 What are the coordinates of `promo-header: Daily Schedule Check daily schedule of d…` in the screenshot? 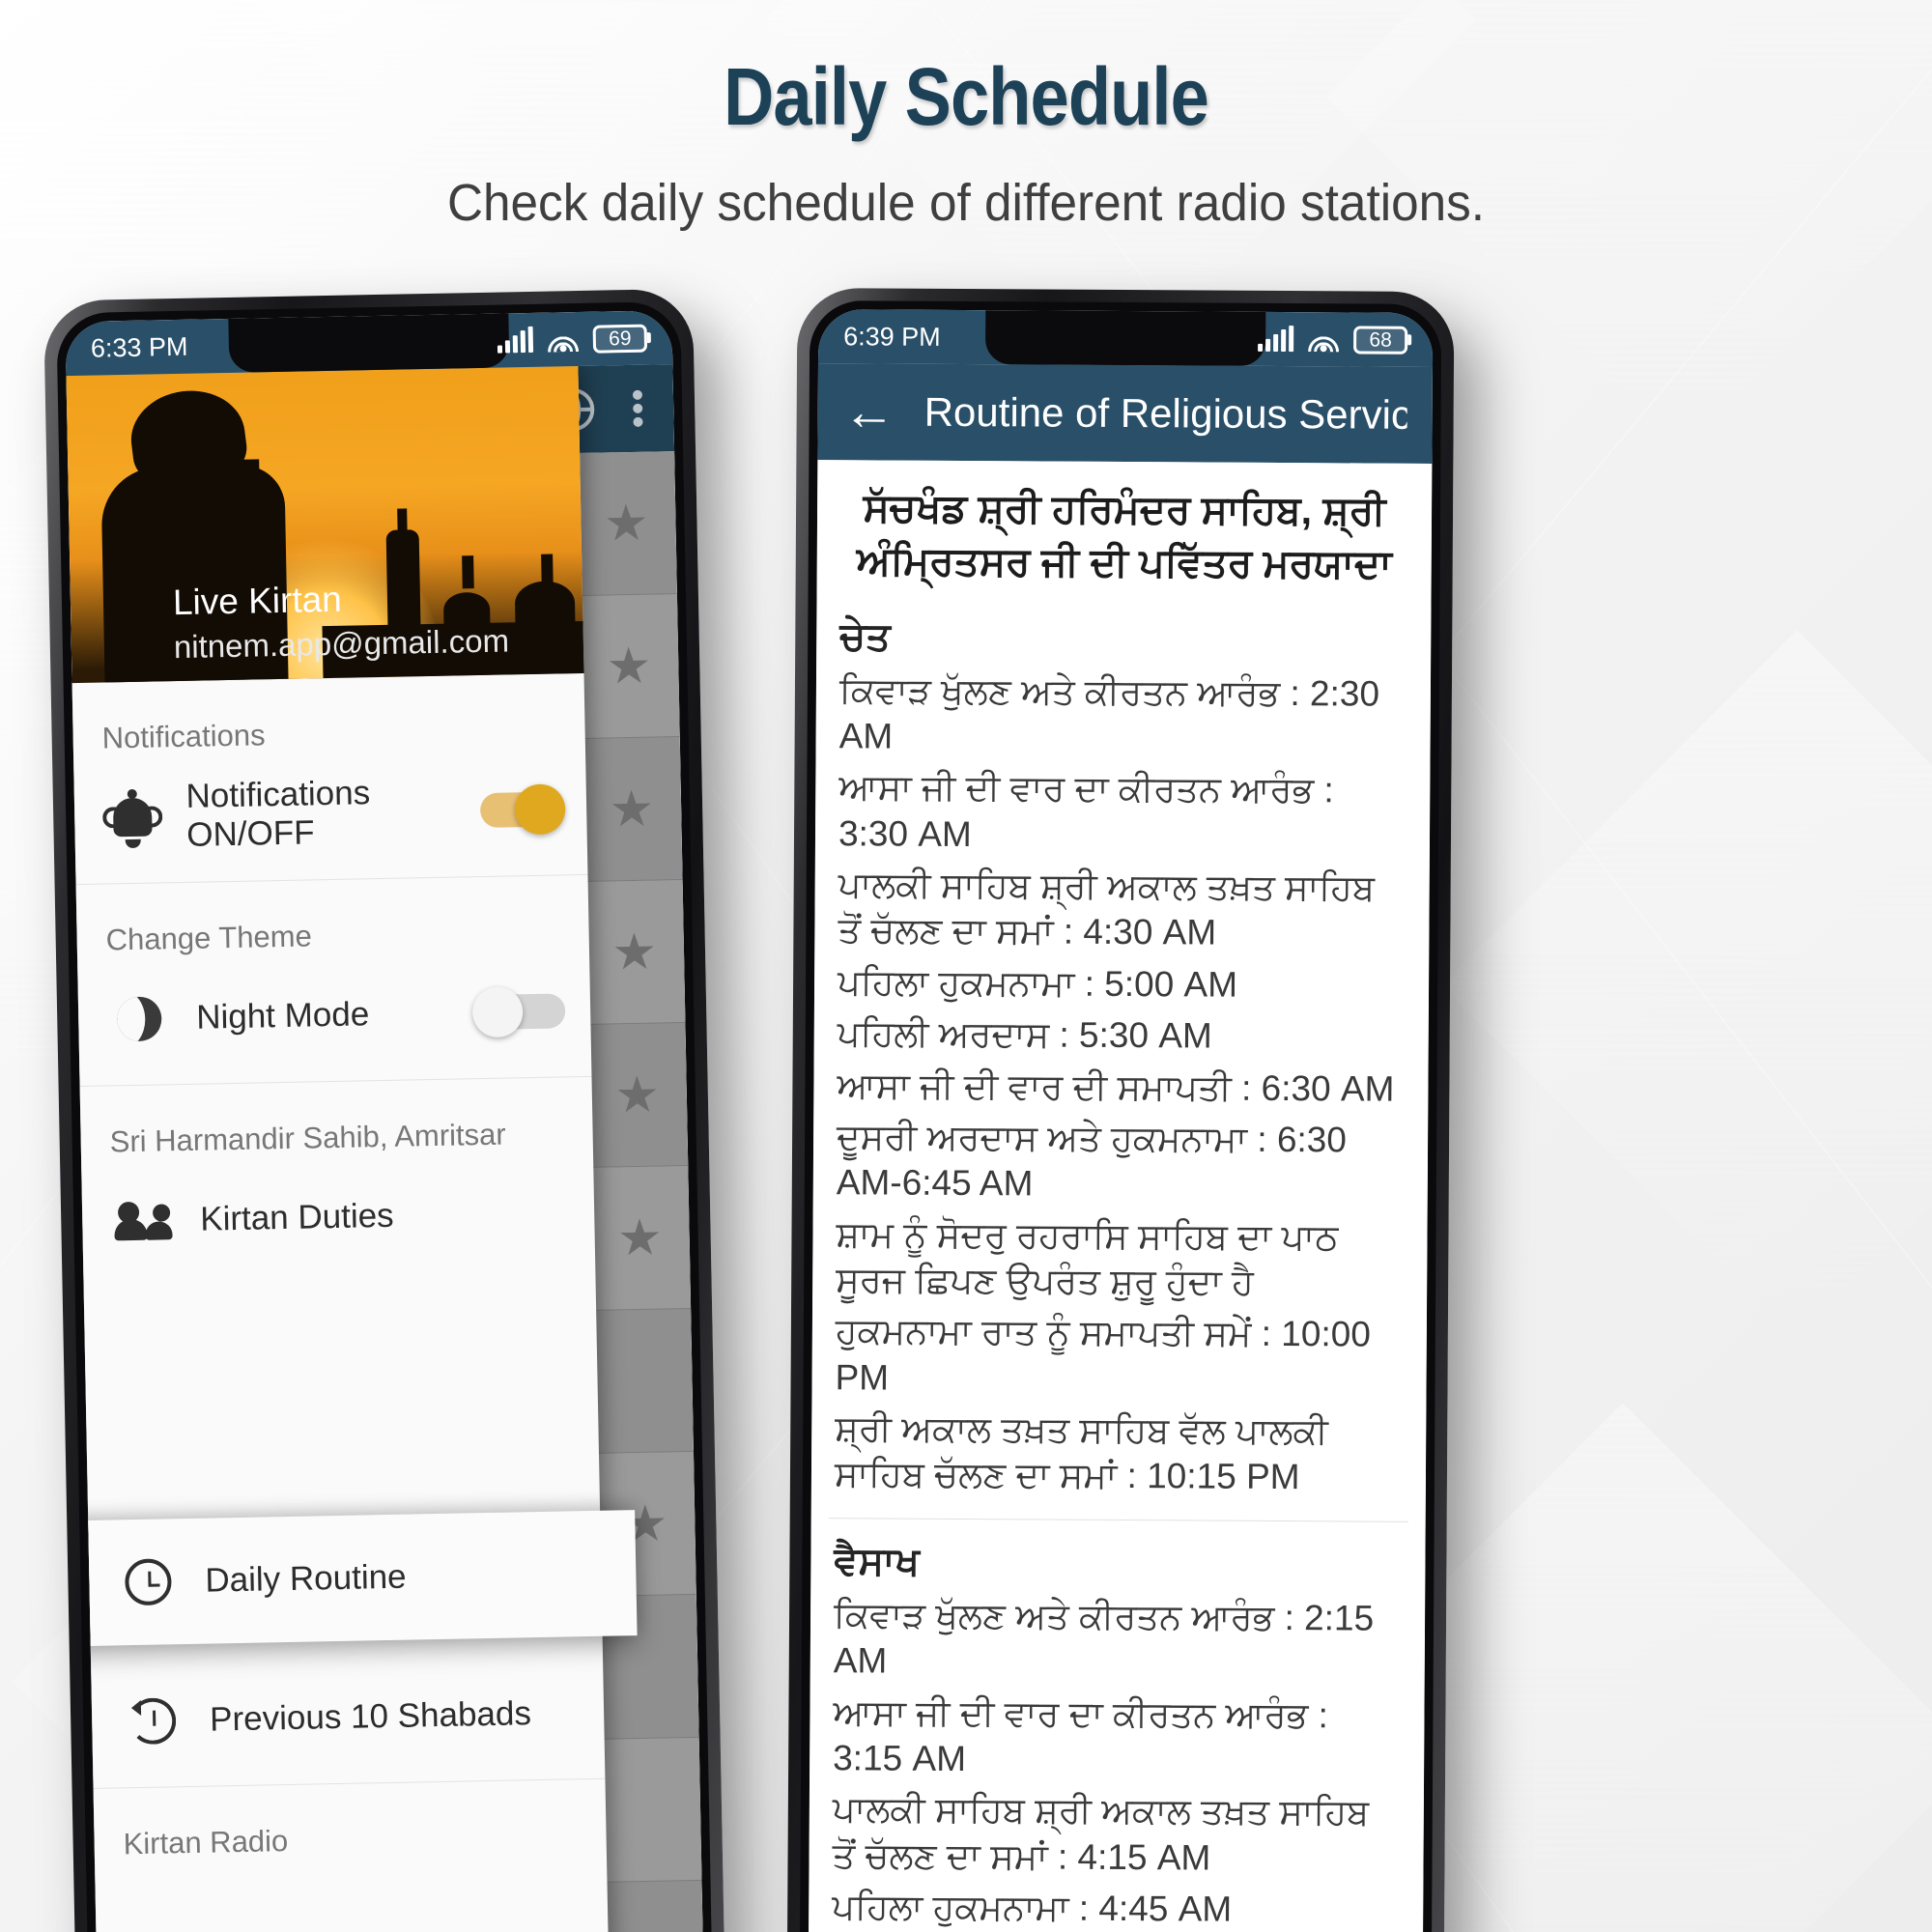 It's located at (966, 141).